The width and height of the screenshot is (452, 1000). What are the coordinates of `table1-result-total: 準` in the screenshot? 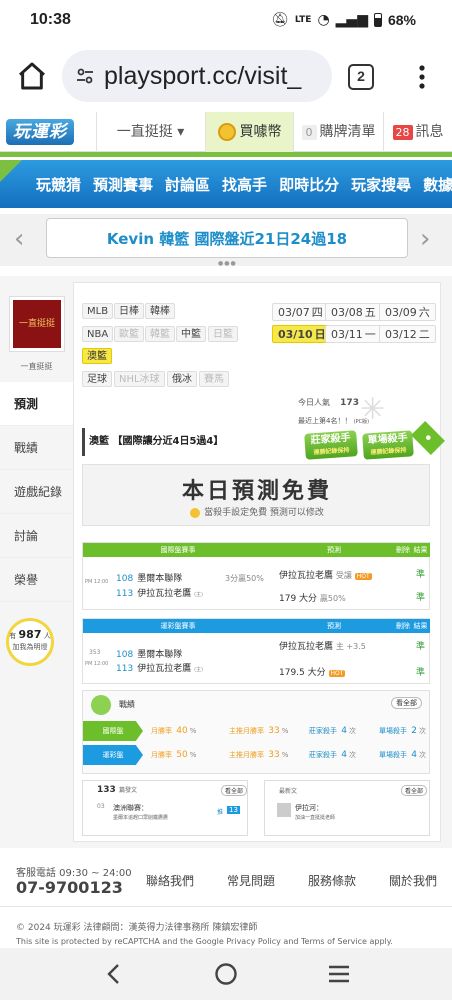 It's located at (421, 598).